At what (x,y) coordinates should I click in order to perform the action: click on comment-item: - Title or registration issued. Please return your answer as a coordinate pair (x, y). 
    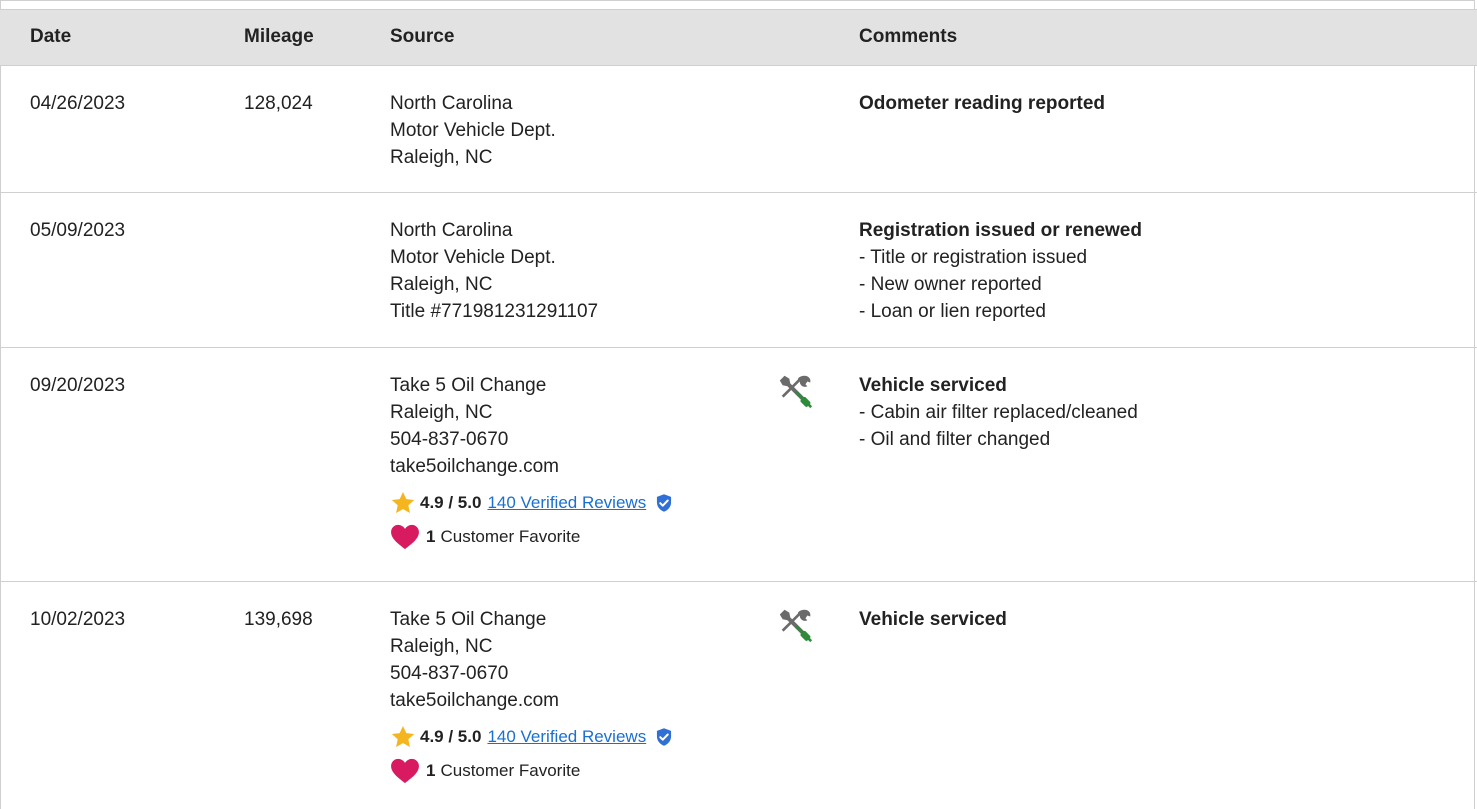
    Looking at the image, I should click on (973, 257).